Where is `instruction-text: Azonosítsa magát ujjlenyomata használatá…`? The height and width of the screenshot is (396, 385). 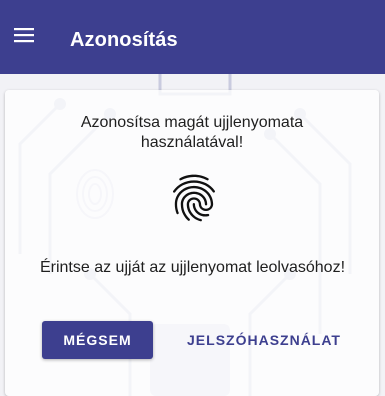
instruction-text: Azonosítsa magát ujjlenyomata használatá… is located at coordinates (192, 132).